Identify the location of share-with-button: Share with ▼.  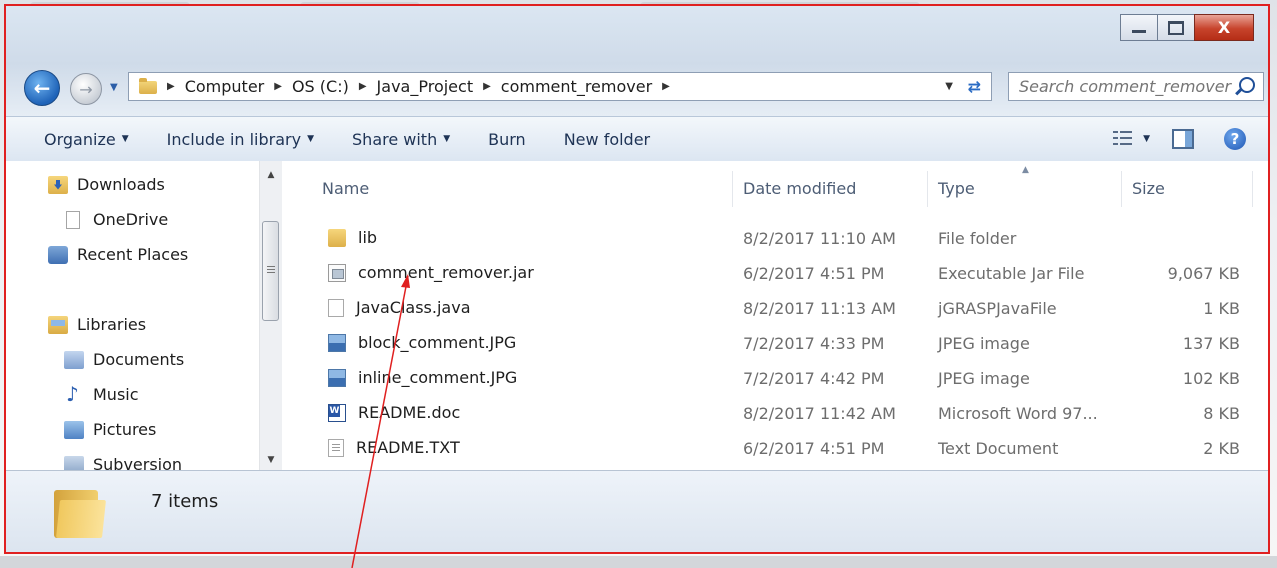
(401, 139).